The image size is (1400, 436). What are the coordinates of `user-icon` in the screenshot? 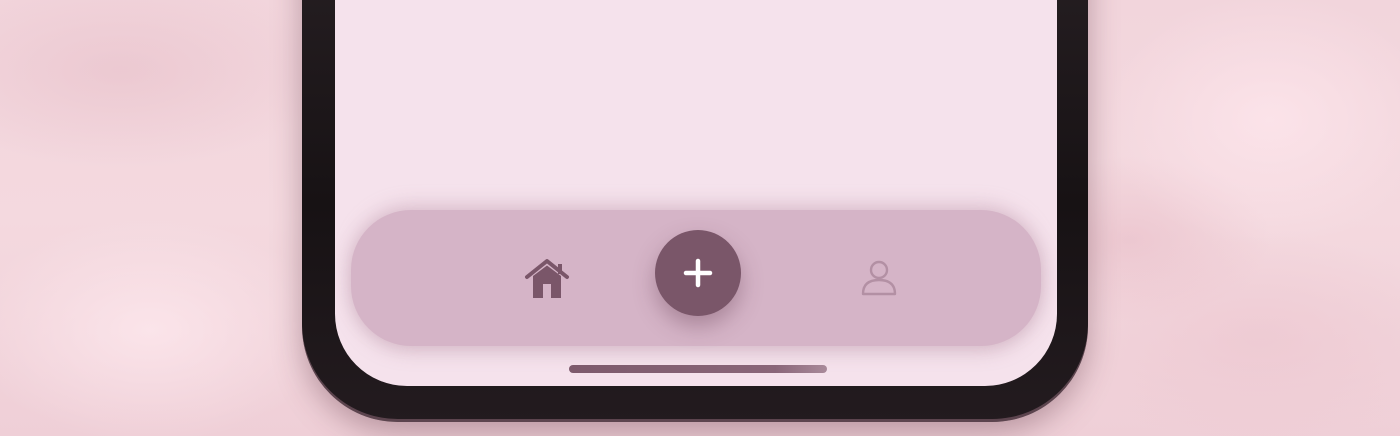 It's located at (879, 278).